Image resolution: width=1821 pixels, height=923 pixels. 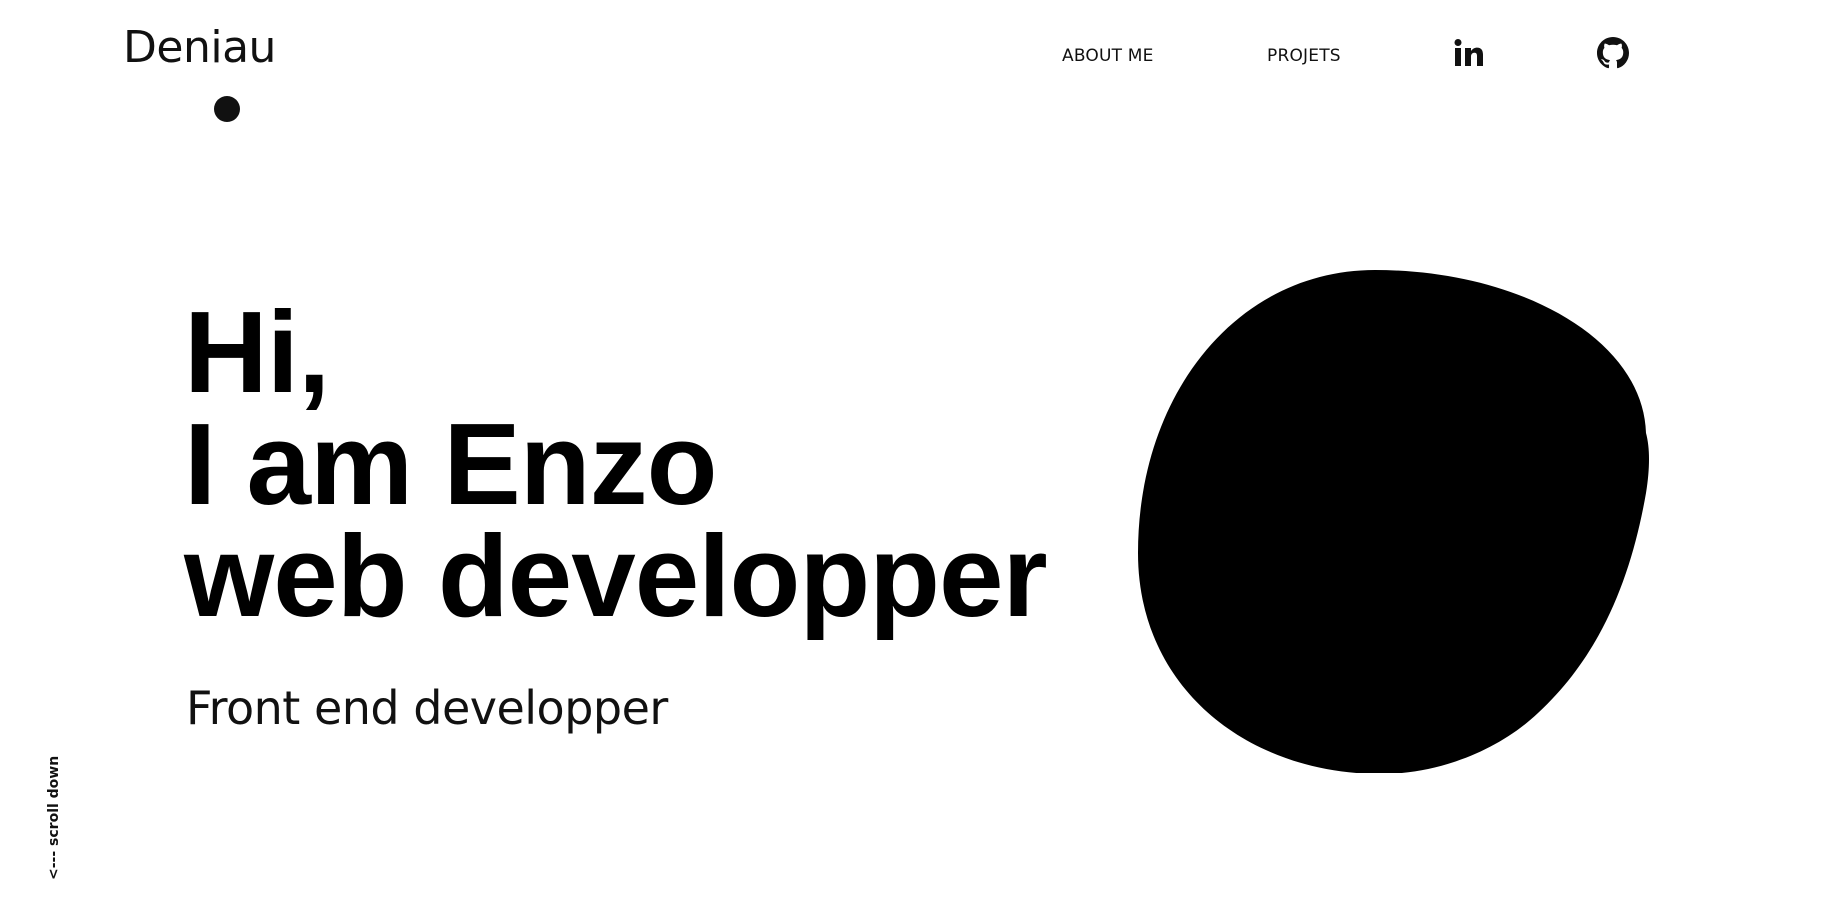 I want to click on site-logo: Deniau, so click(x=199, y=48).